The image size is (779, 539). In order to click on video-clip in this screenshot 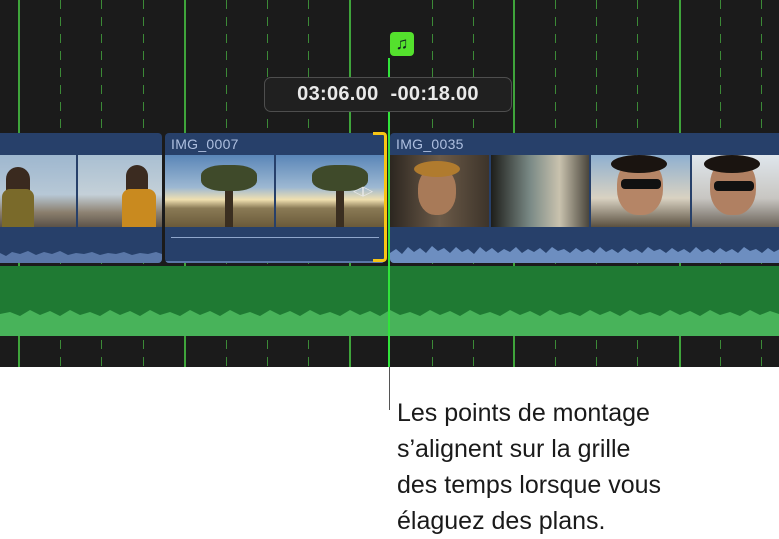, I will do `click(81, 198)`.